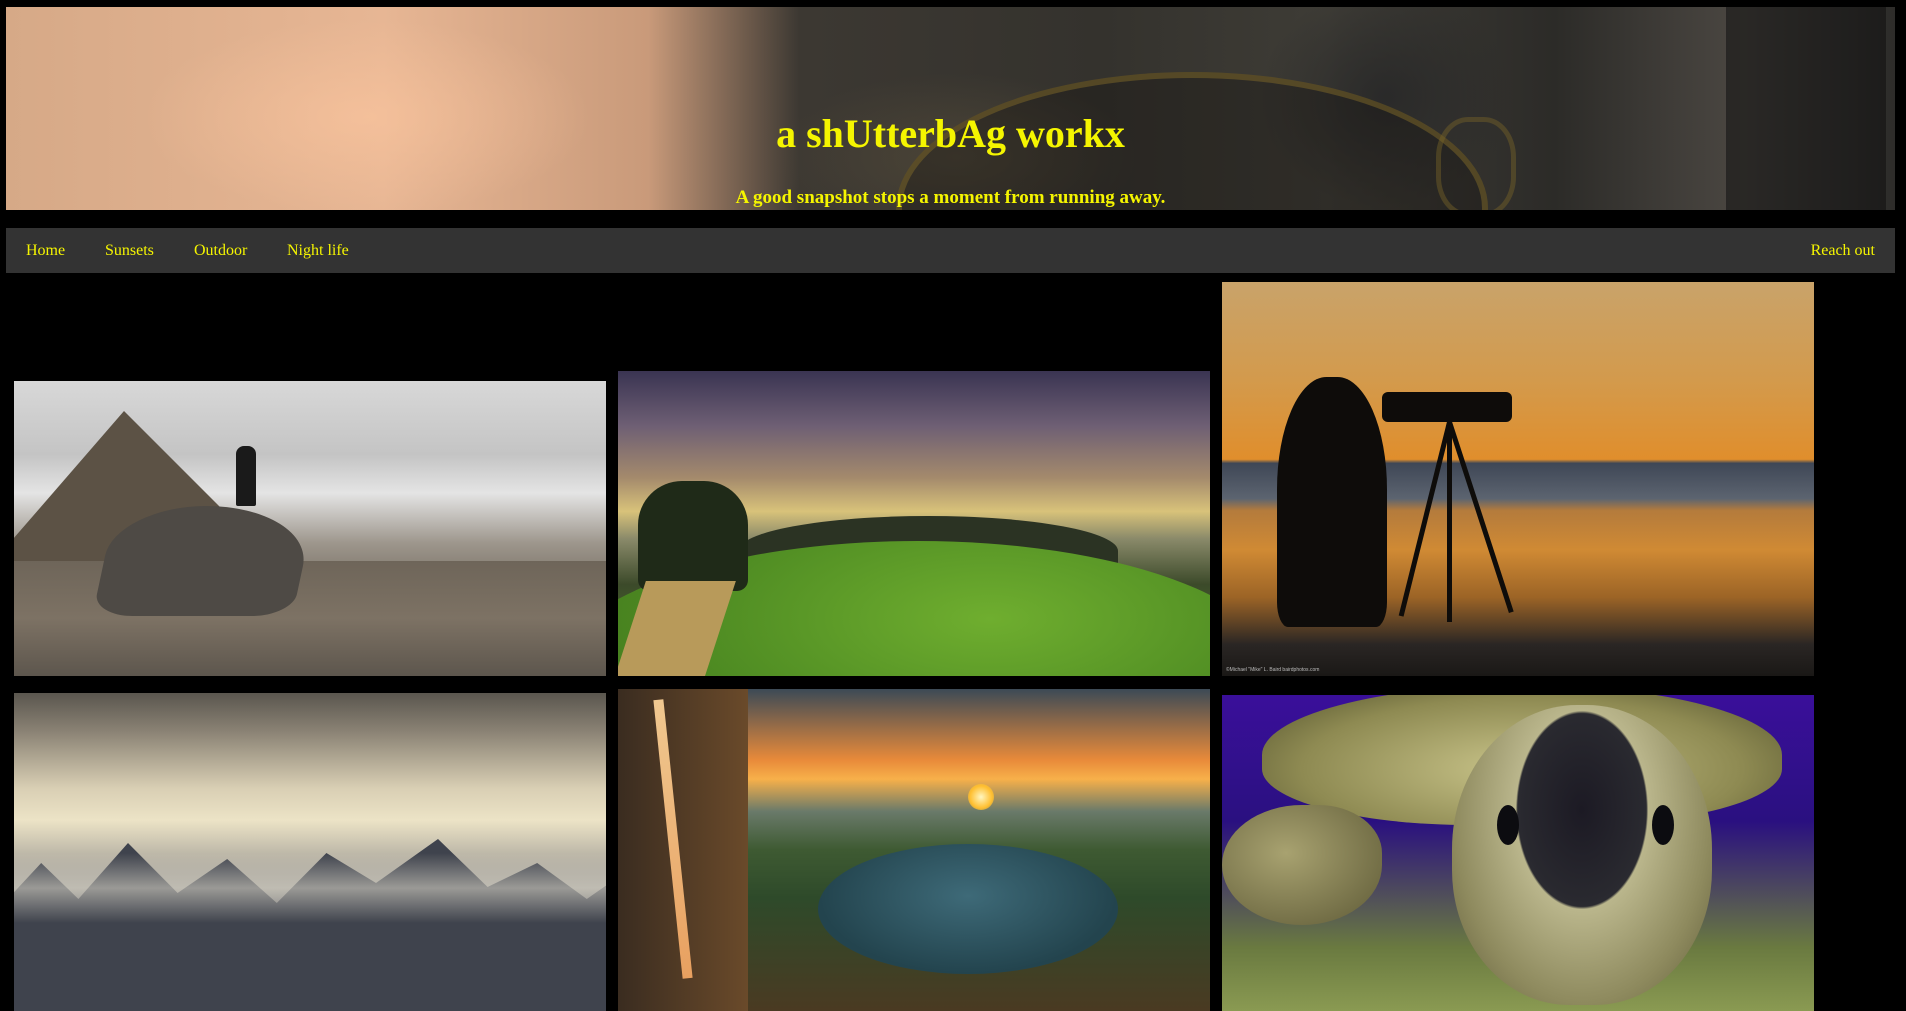  I want to click on site-title: a shUtterbAg workx, so click(950, 133).